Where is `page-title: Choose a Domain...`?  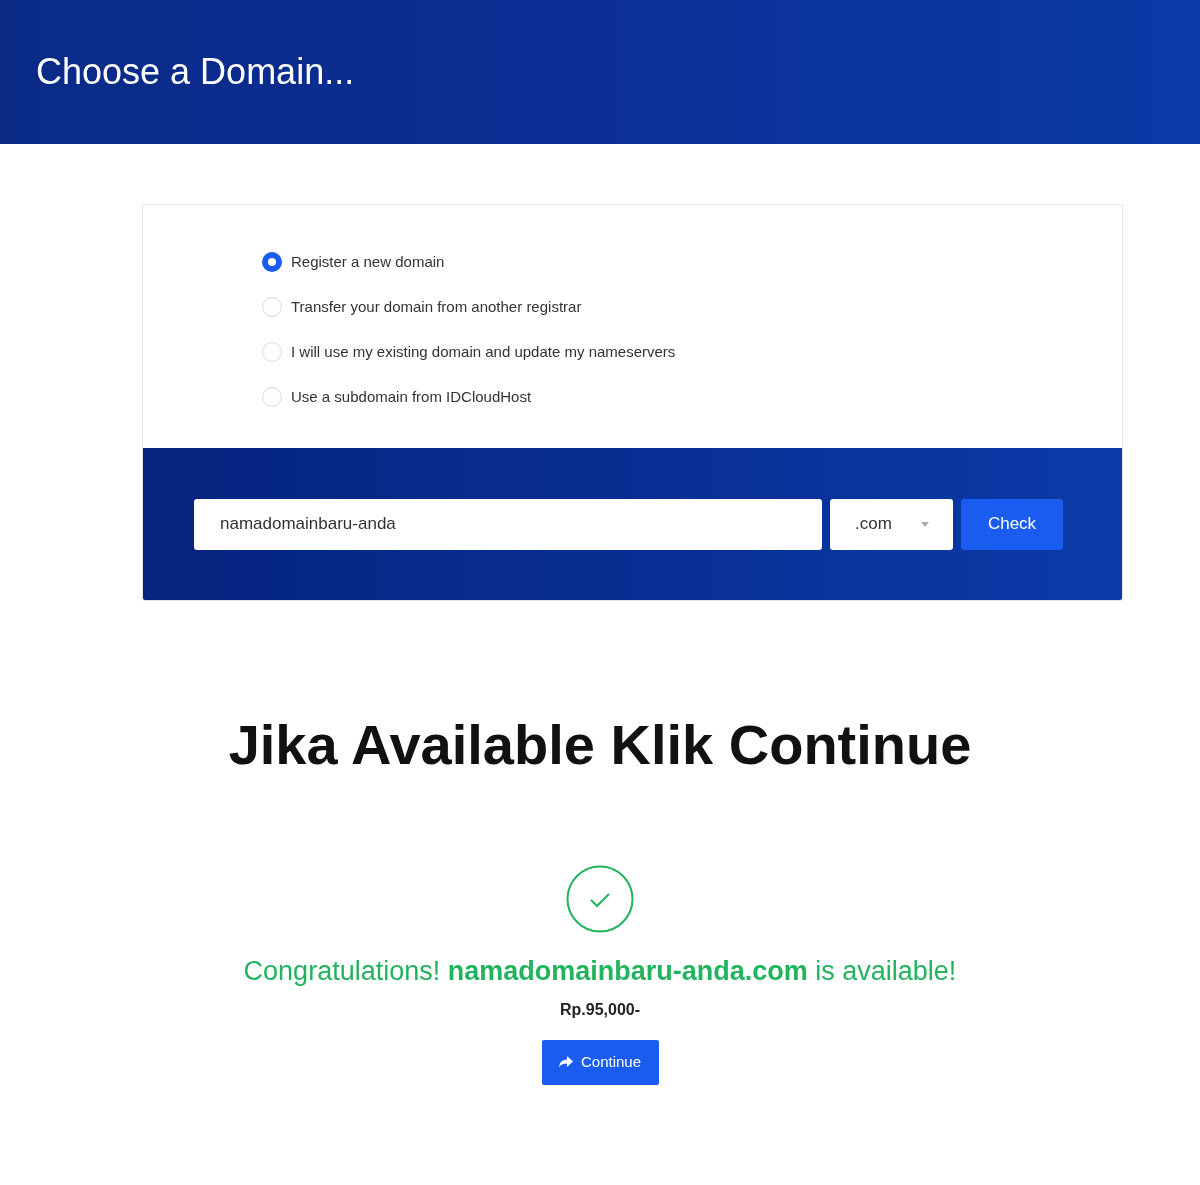
page-title: Choose a Domain... is located at coordinates (195, 72).